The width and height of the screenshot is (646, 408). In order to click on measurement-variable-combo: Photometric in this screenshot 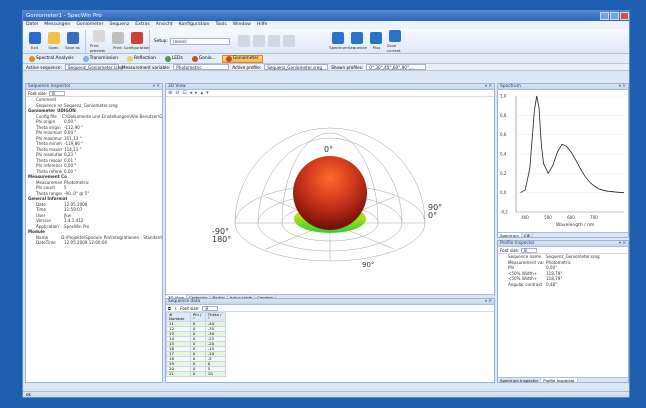, I will do `click(201, 67)`.